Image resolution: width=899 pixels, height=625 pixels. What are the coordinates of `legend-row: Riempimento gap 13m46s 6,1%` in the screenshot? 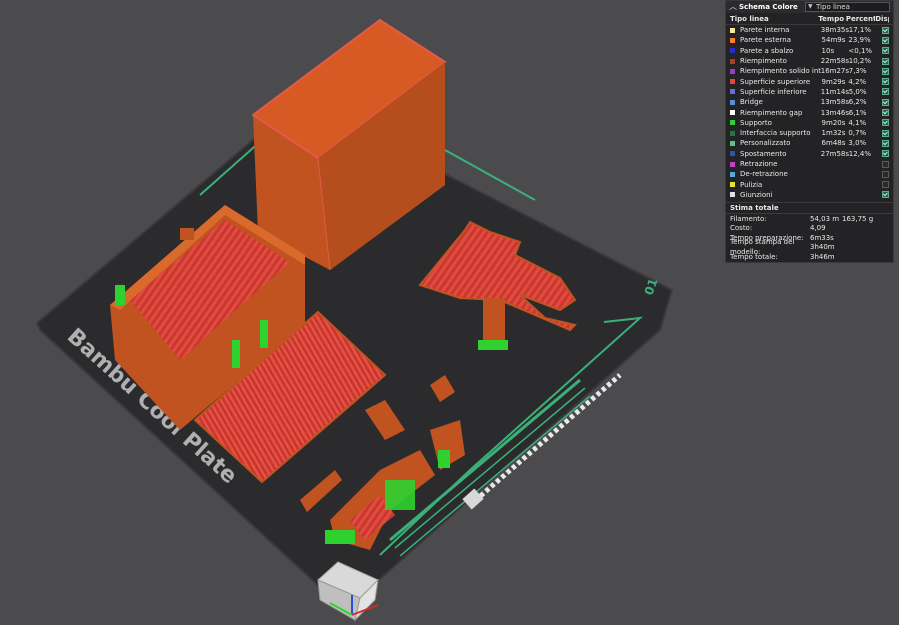 It's located at (809, 112).